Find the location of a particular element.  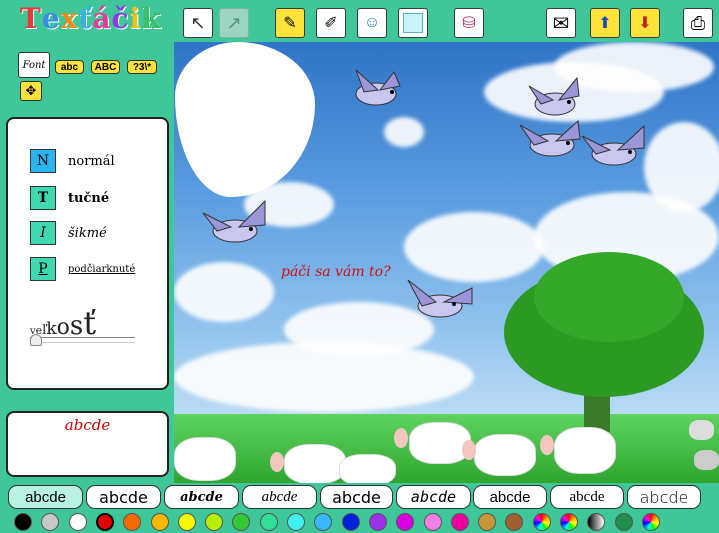

pen-button: ✎ is located at coordinates (290, 23).